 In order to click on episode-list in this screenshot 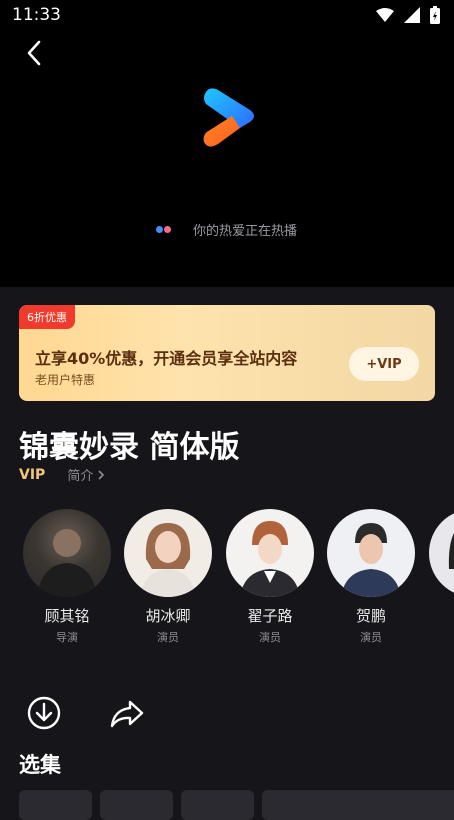, I will do `click(236, 805)`.